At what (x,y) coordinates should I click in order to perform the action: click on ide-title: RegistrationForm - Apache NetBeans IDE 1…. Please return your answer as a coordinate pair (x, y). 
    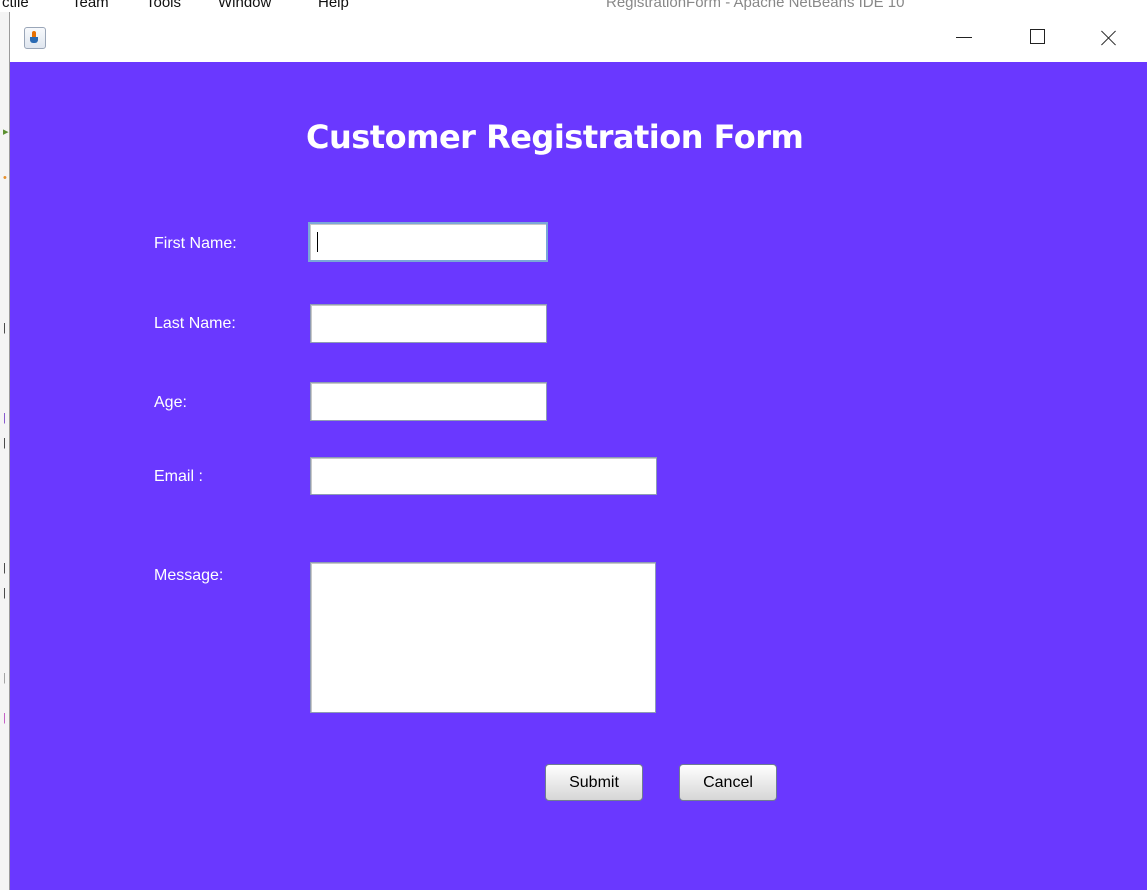
    Looking at the image, I should click on (755, 5).